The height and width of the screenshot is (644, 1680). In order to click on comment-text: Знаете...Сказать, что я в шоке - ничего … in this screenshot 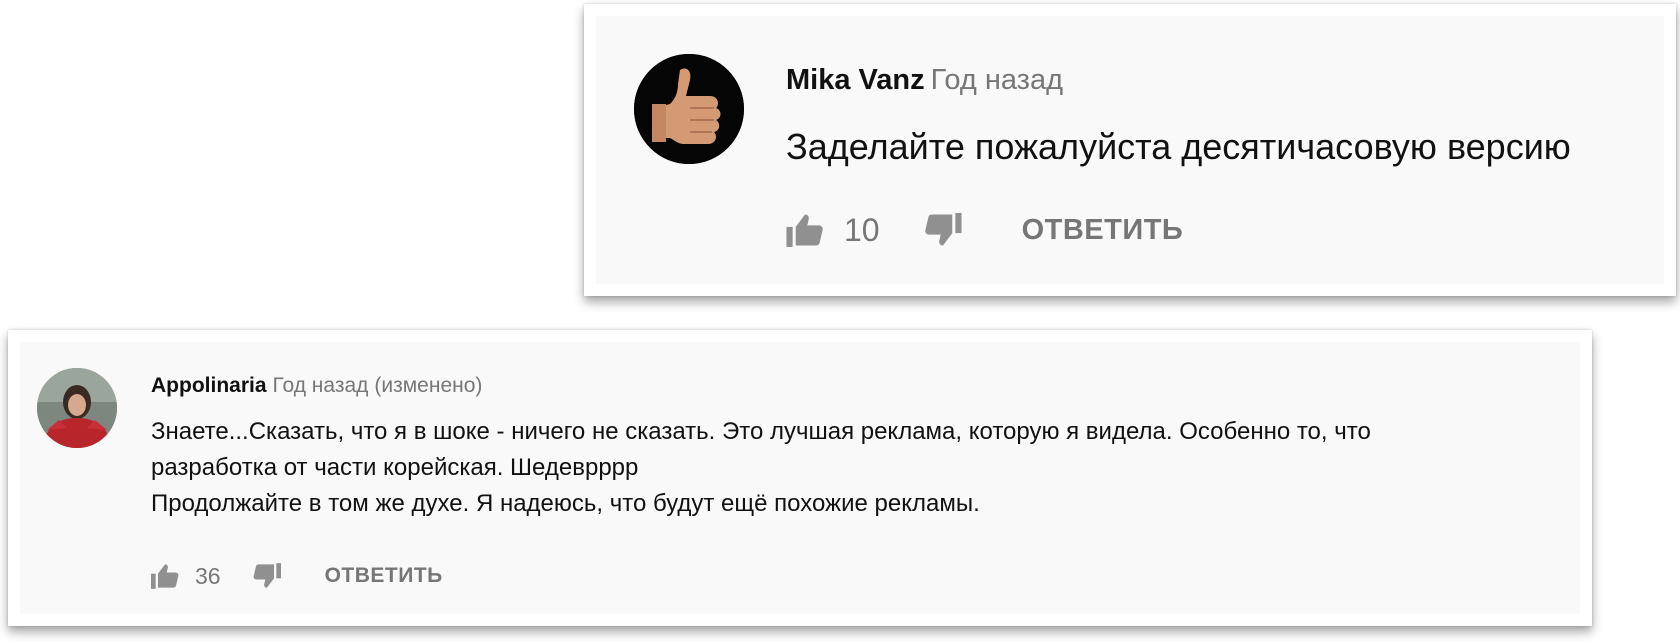, I will do `click(861, 468)`.